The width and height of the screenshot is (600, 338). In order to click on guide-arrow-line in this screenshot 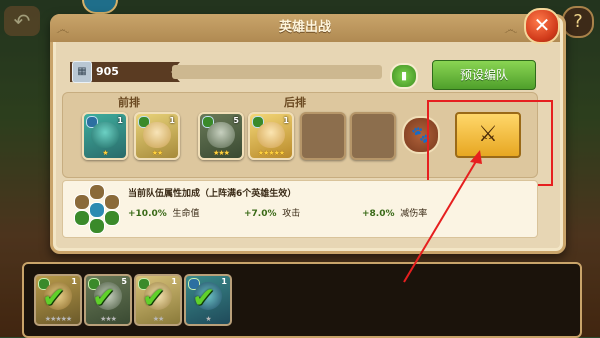, I will do `click(441, 220)`.